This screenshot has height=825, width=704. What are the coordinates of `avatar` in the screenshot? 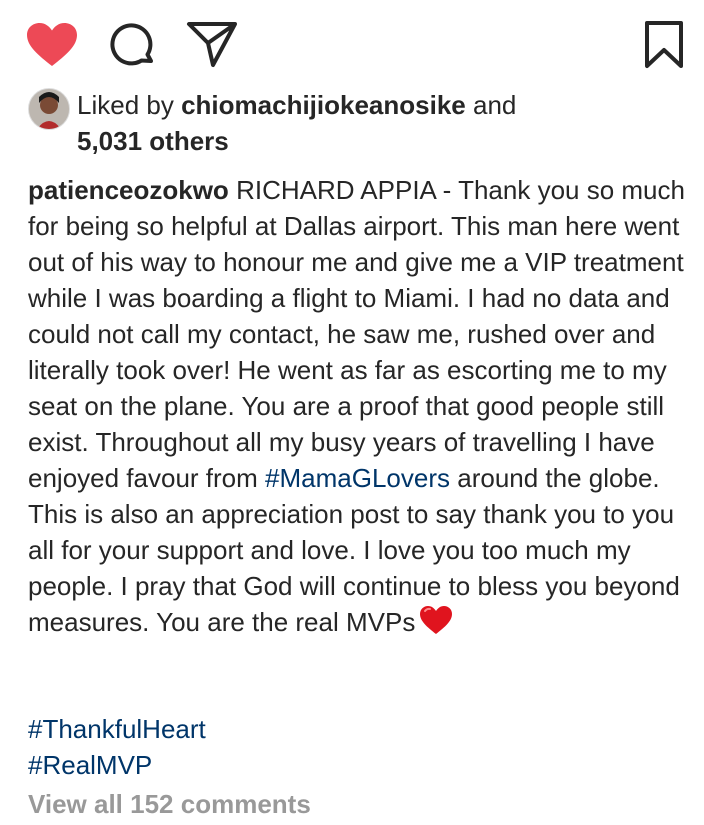 It's located at (49, 109).